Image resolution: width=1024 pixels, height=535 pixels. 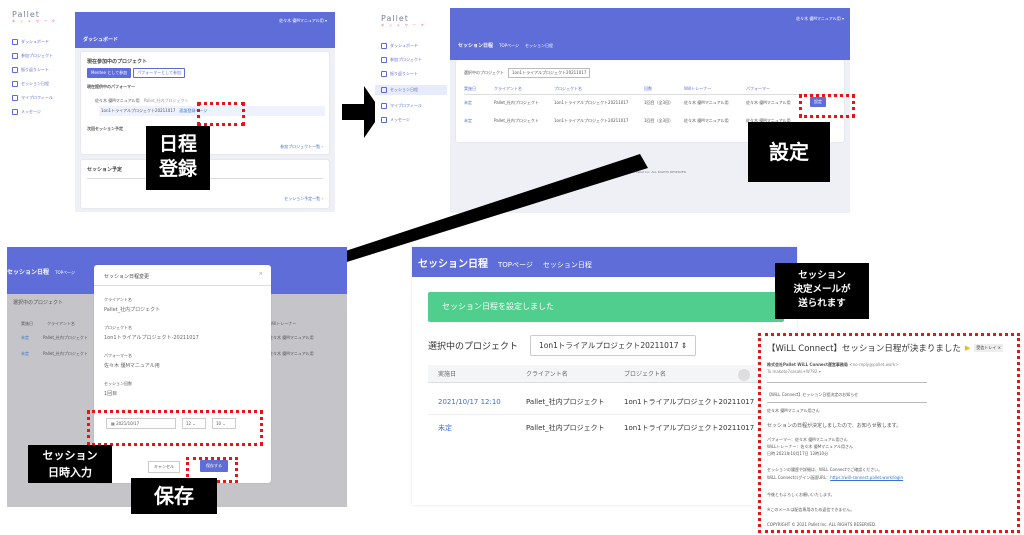 What do you see at coordinates (151, 338) in the screenshot?
I see `project-value: 1on1トライアルプロジェクト-20211017` at bounding box center [151, 338].